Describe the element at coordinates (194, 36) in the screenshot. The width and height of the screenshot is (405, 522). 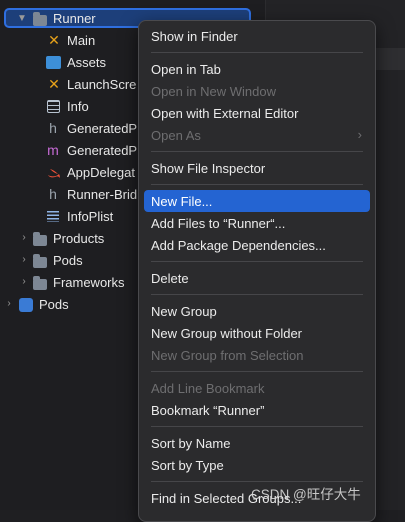
I see `menu-item-label: Show in Finder` at that location.